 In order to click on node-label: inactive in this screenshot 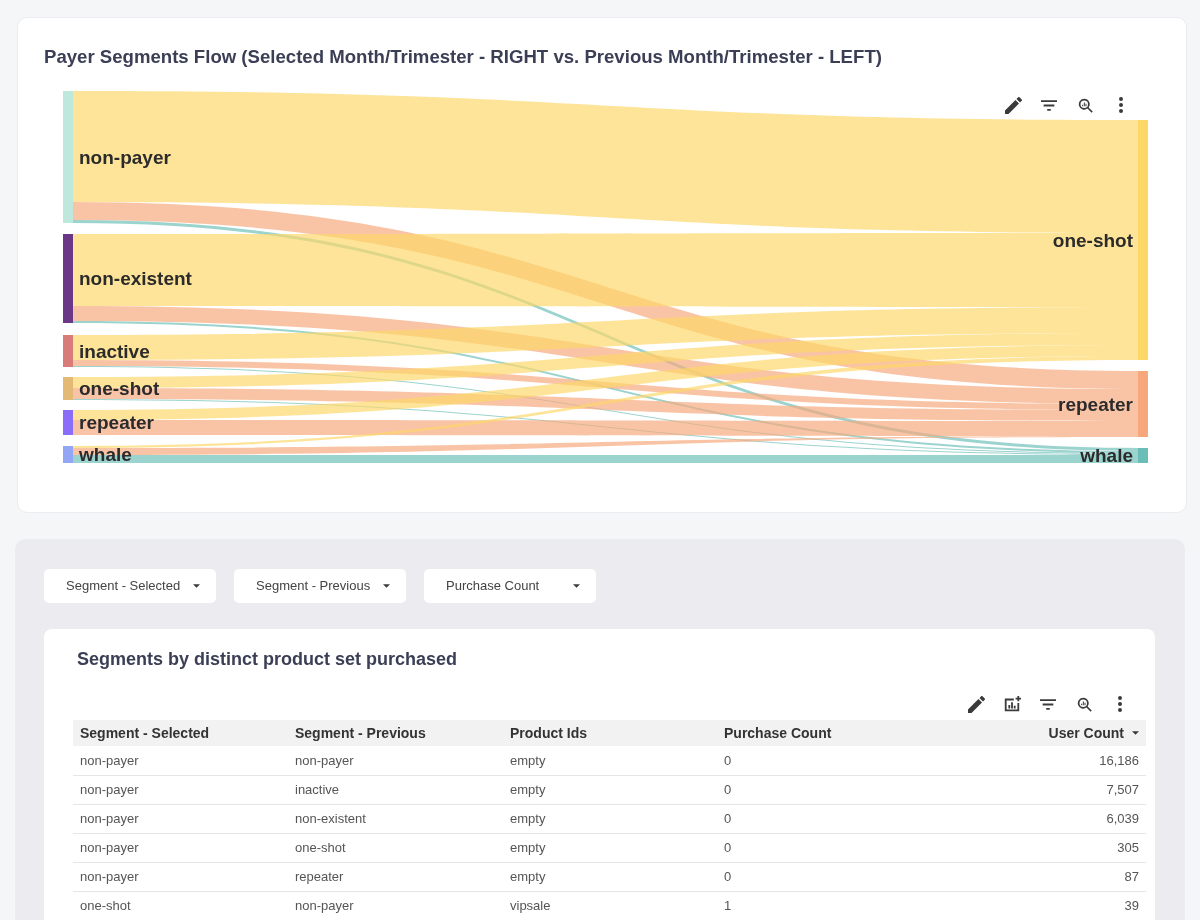, I will do `click(114, 351)`.